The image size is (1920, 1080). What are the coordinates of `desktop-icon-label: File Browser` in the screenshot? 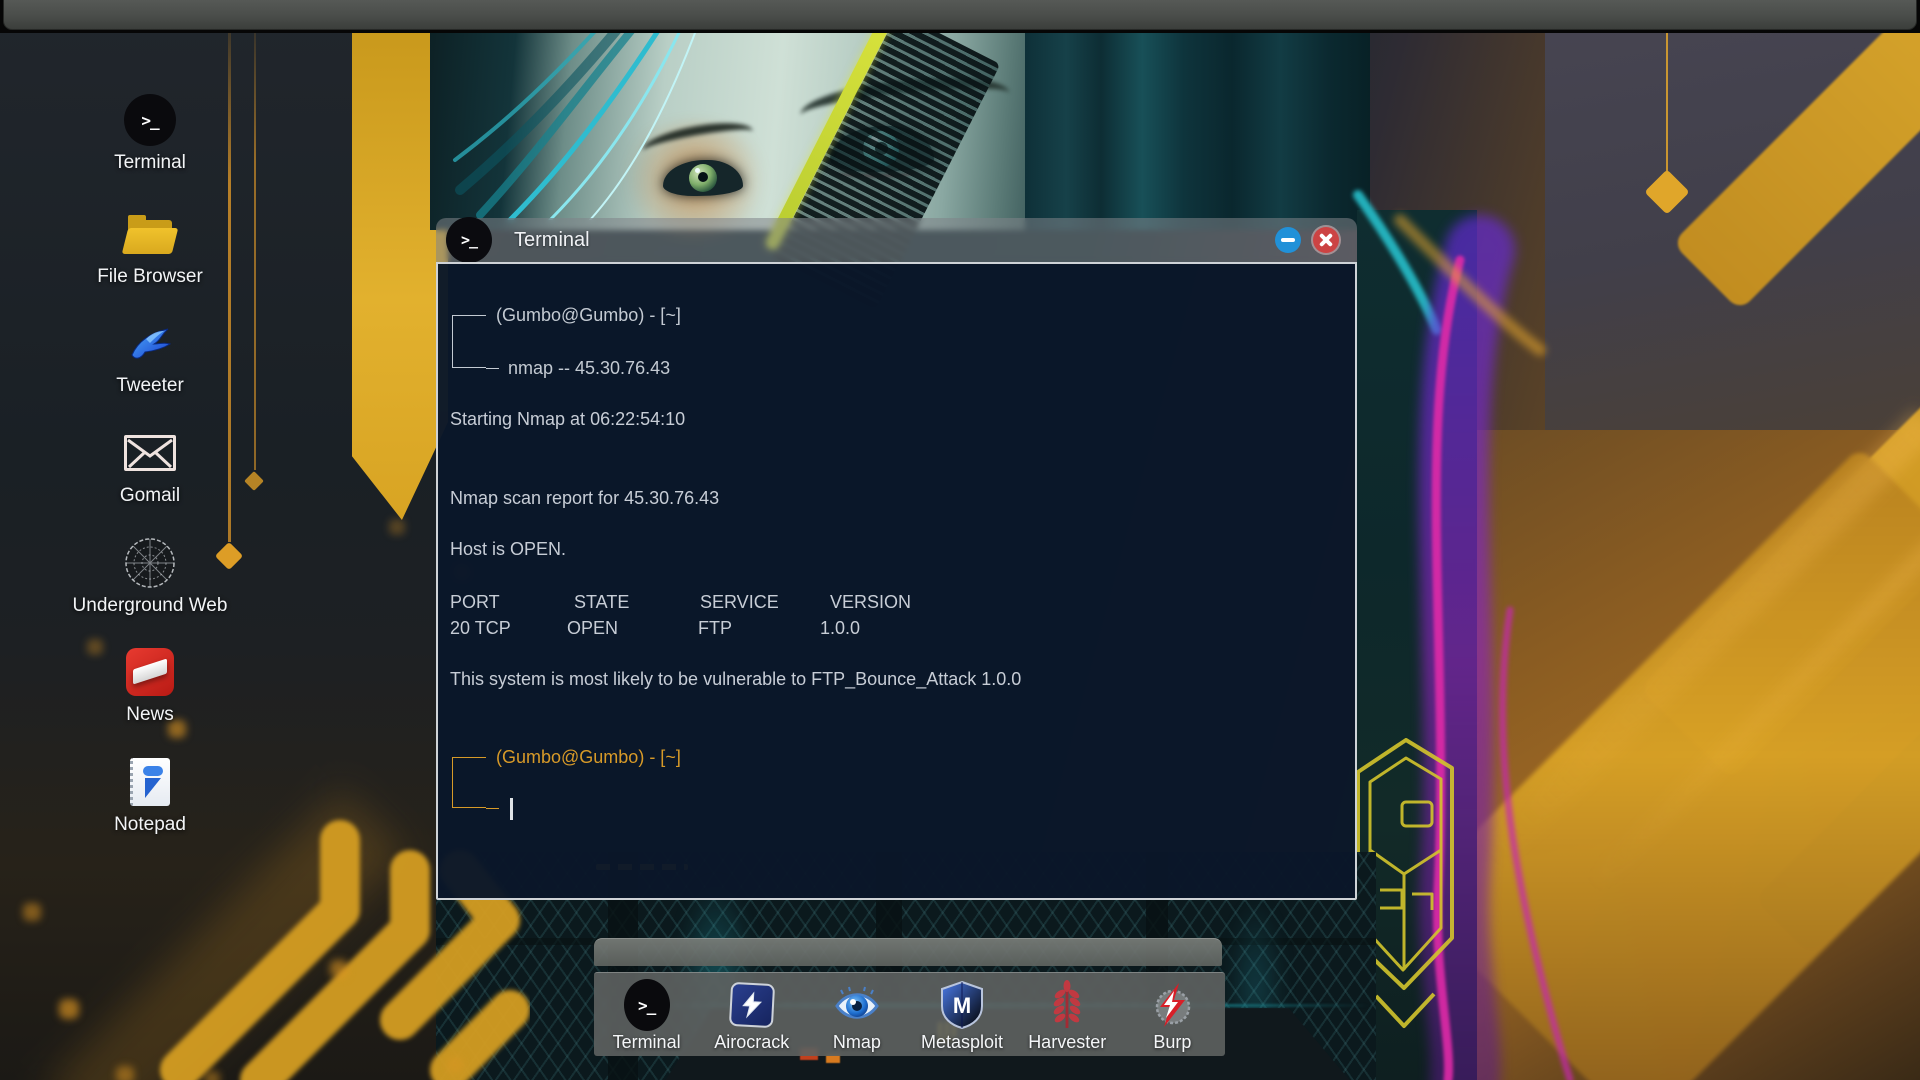 It's located at (150, 276).